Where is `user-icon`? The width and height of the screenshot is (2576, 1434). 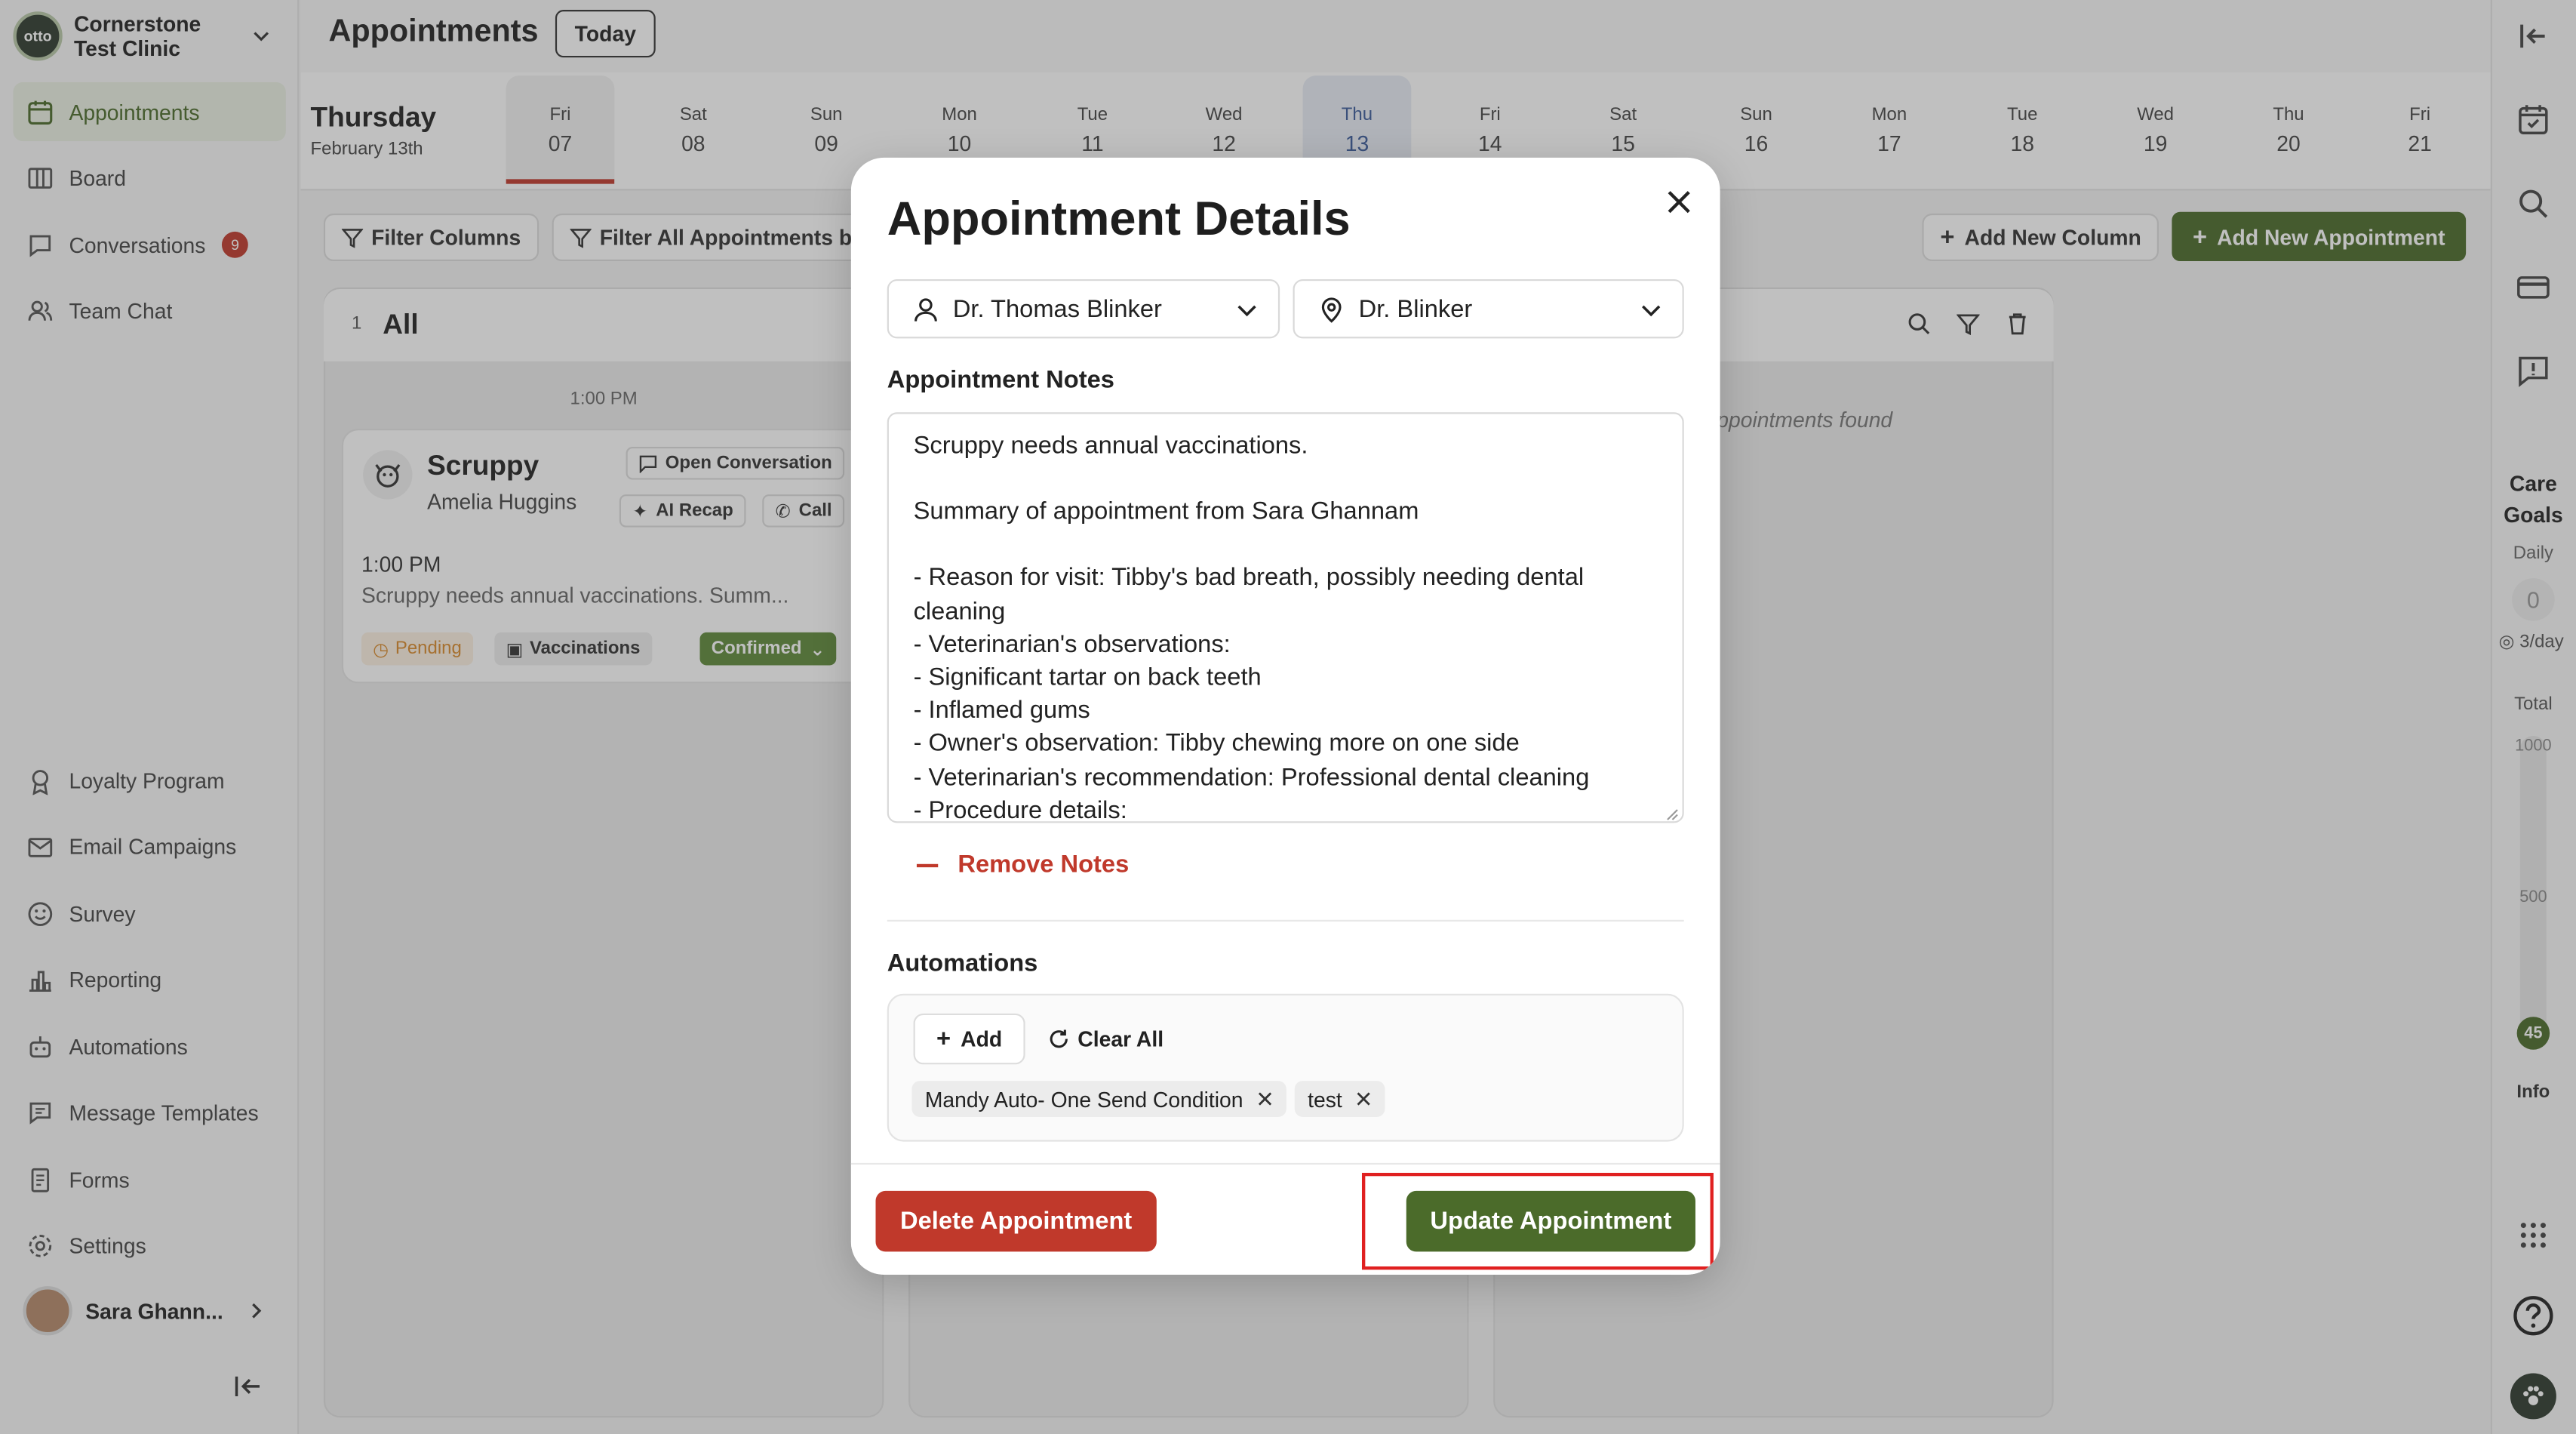
user-icon is located at coordinates (926, 309).